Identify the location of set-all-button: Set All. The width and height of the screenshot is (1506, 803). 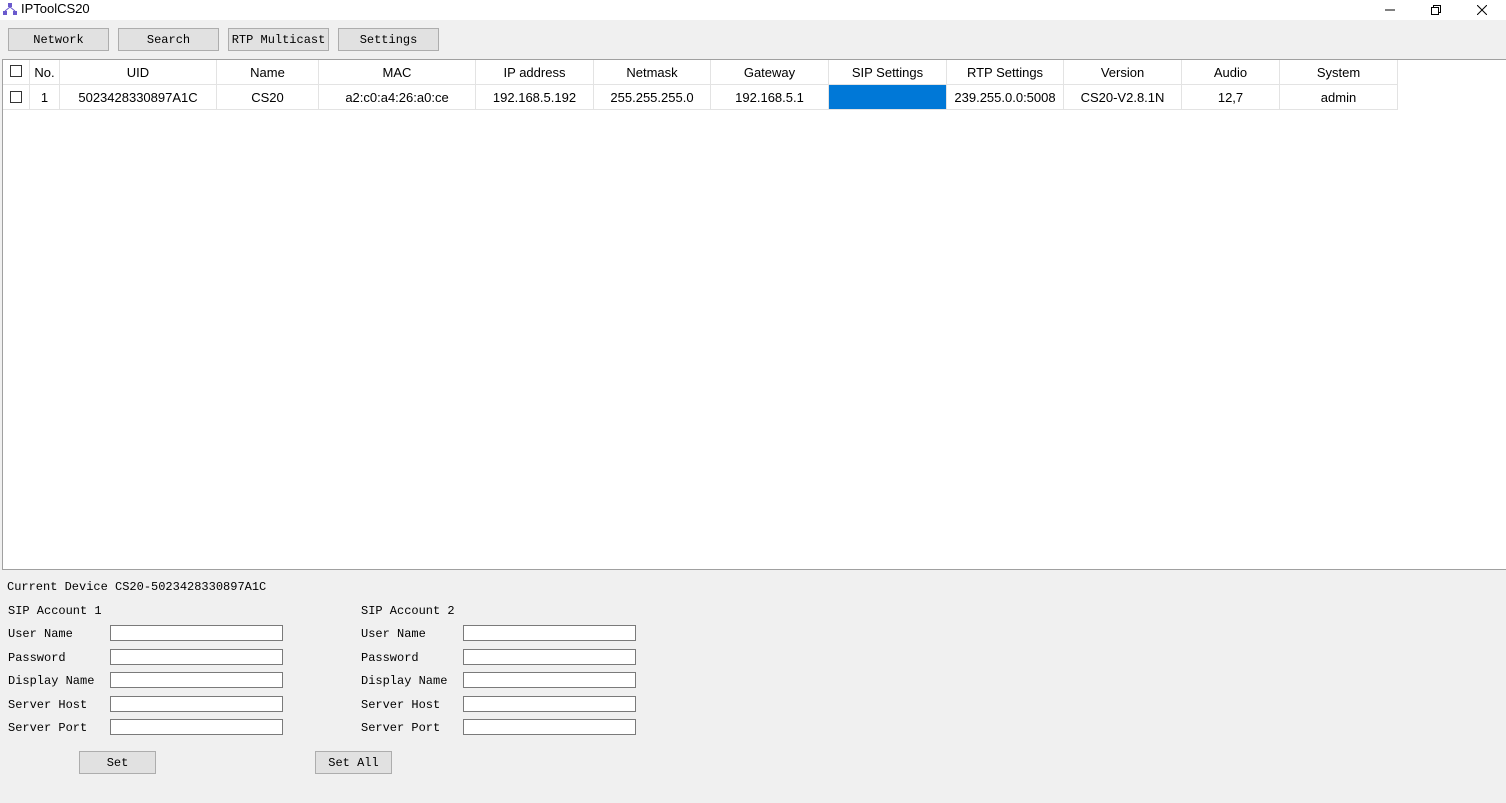
(353, 762).